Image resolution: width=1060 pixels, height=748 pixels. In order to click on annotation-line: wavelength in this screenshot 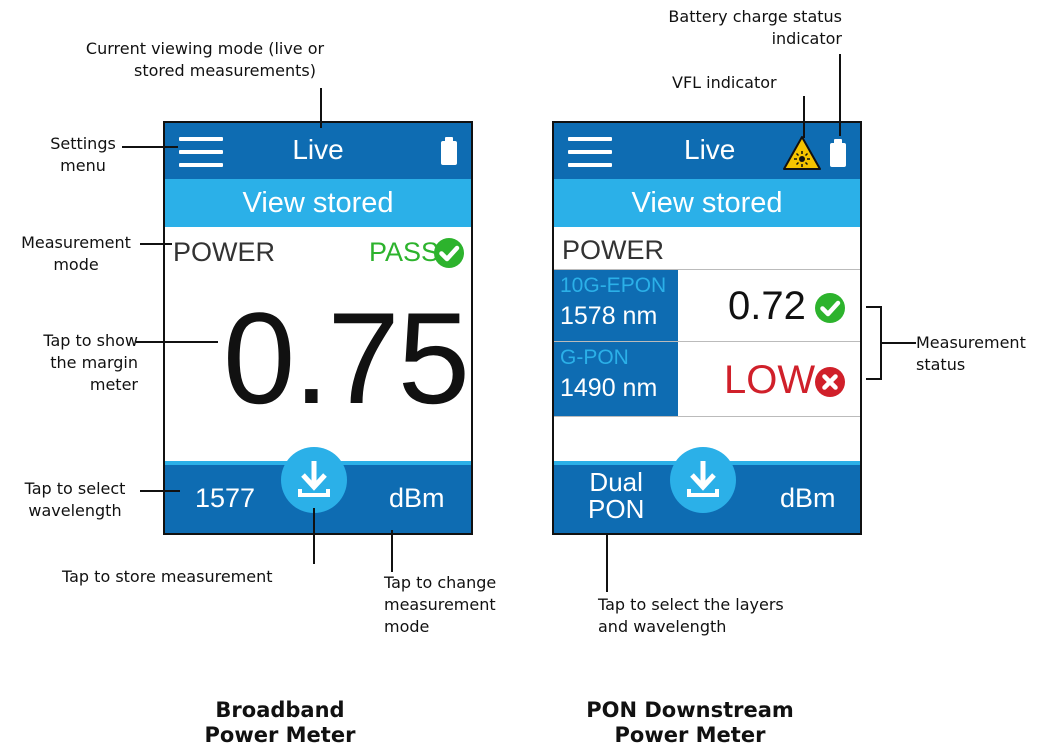, I will do `click(75, 510)`.